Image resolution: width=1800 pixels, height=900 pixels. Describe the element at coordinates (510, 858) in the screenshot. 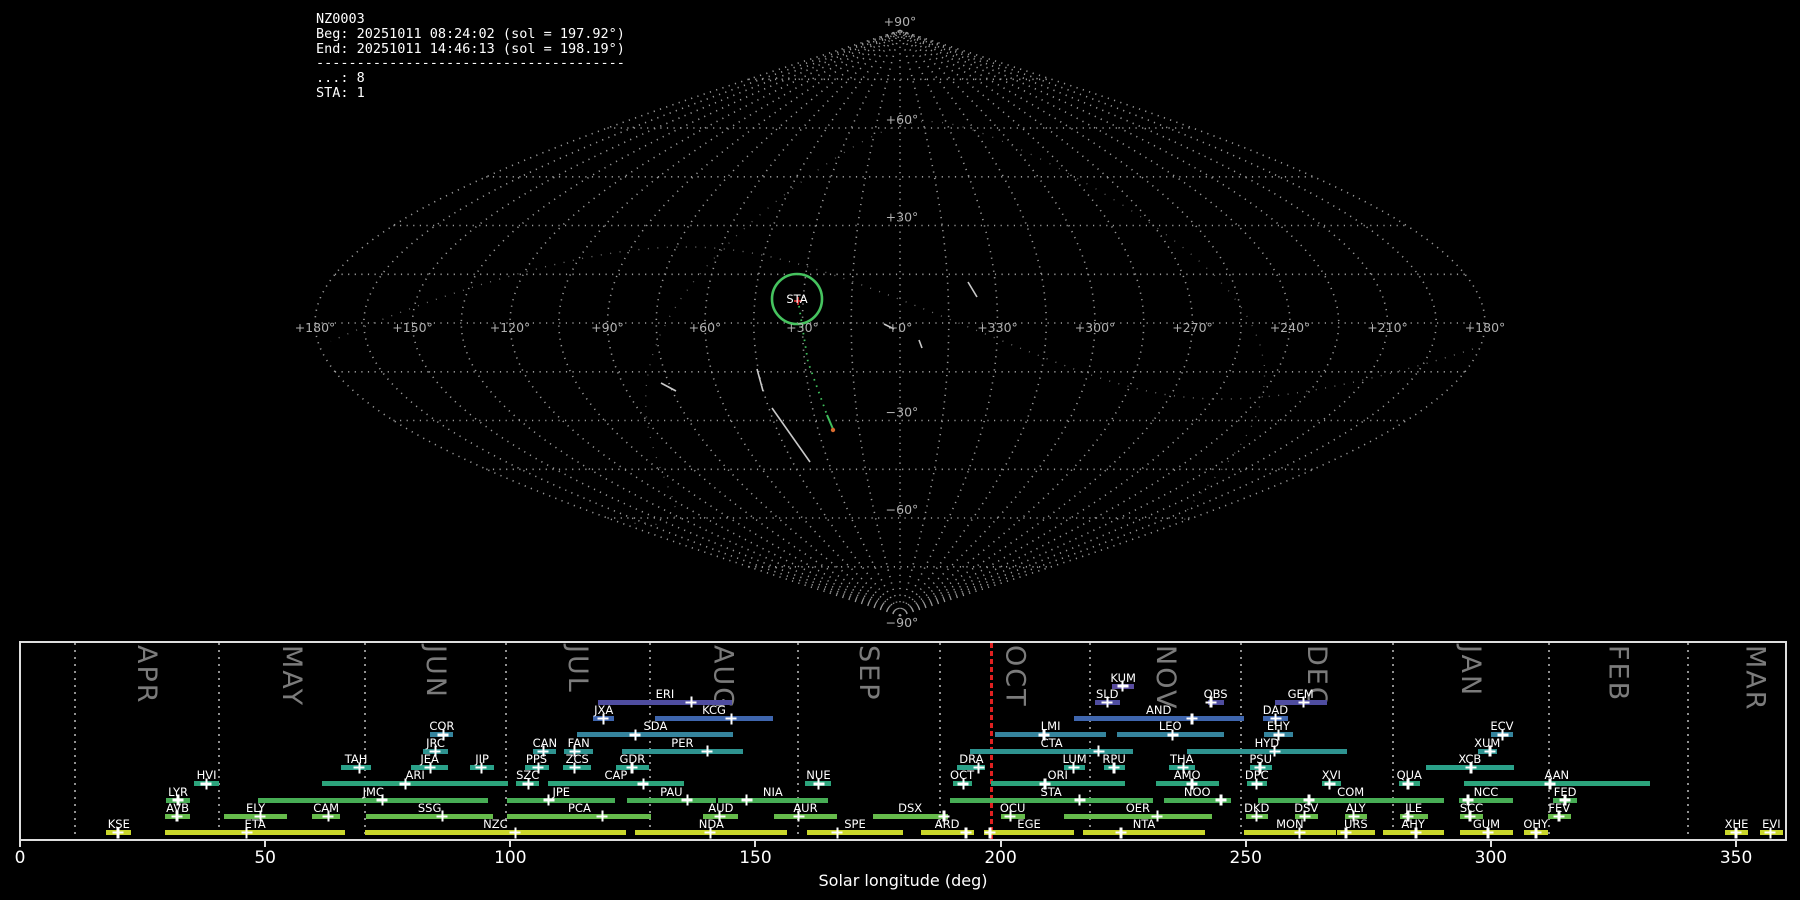

I see `x-tick-label: 100` at that location.